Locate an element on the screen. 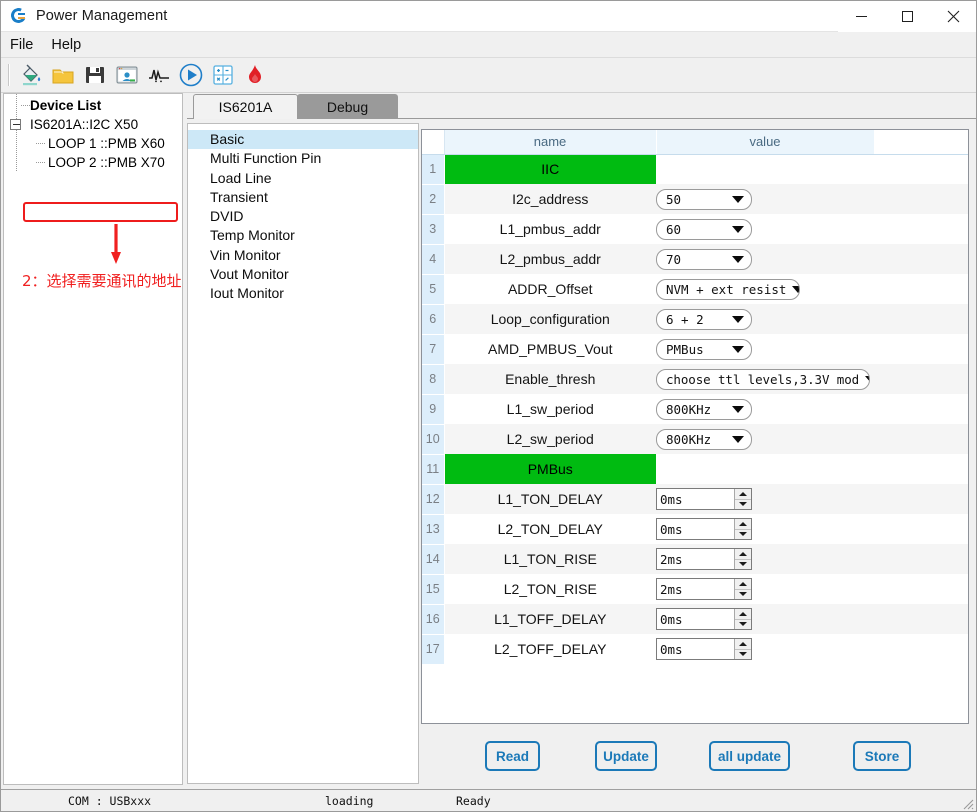 The width and height of the screenshot is (977, 812). dropdown-value: NVM + ext resist is located at coordinates (726, 289).